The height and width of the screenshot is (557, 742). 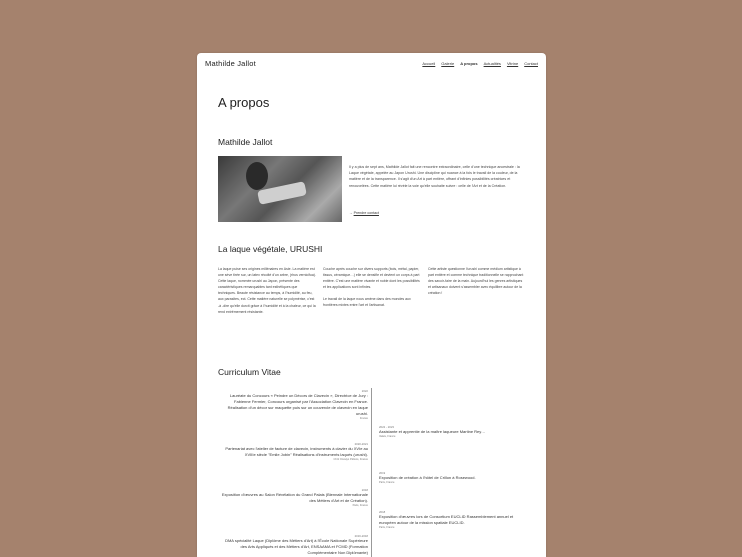 I want to click on nav-a-propos: A propos, so click(x=468, y=63).